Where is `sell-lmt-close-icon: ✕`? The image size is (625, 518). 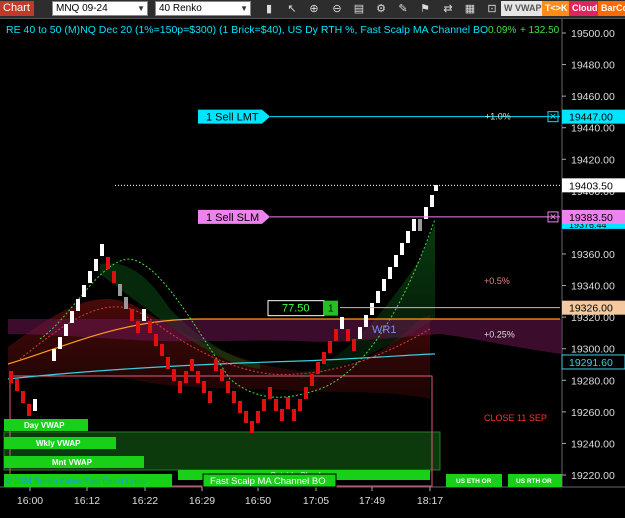 sell-lmt-close-icon: ✕ is located at coordinates (553, 117).